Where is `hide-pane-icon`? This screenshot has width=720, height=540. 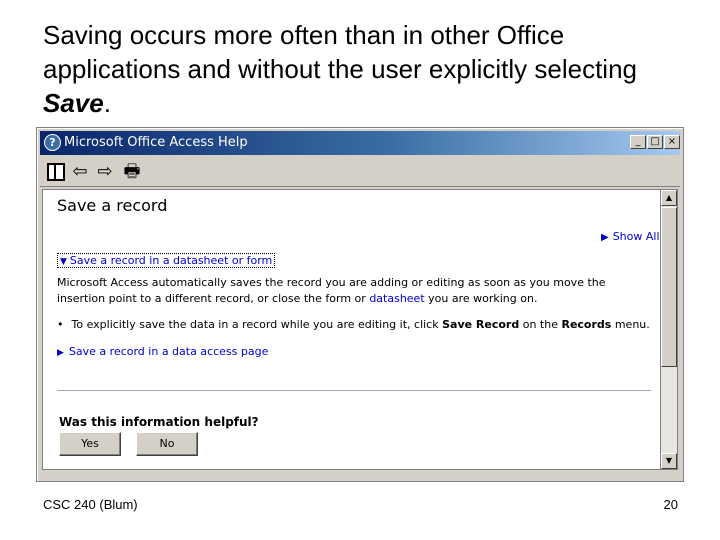 hide-pane-icon is located at coordinates (56, 172).